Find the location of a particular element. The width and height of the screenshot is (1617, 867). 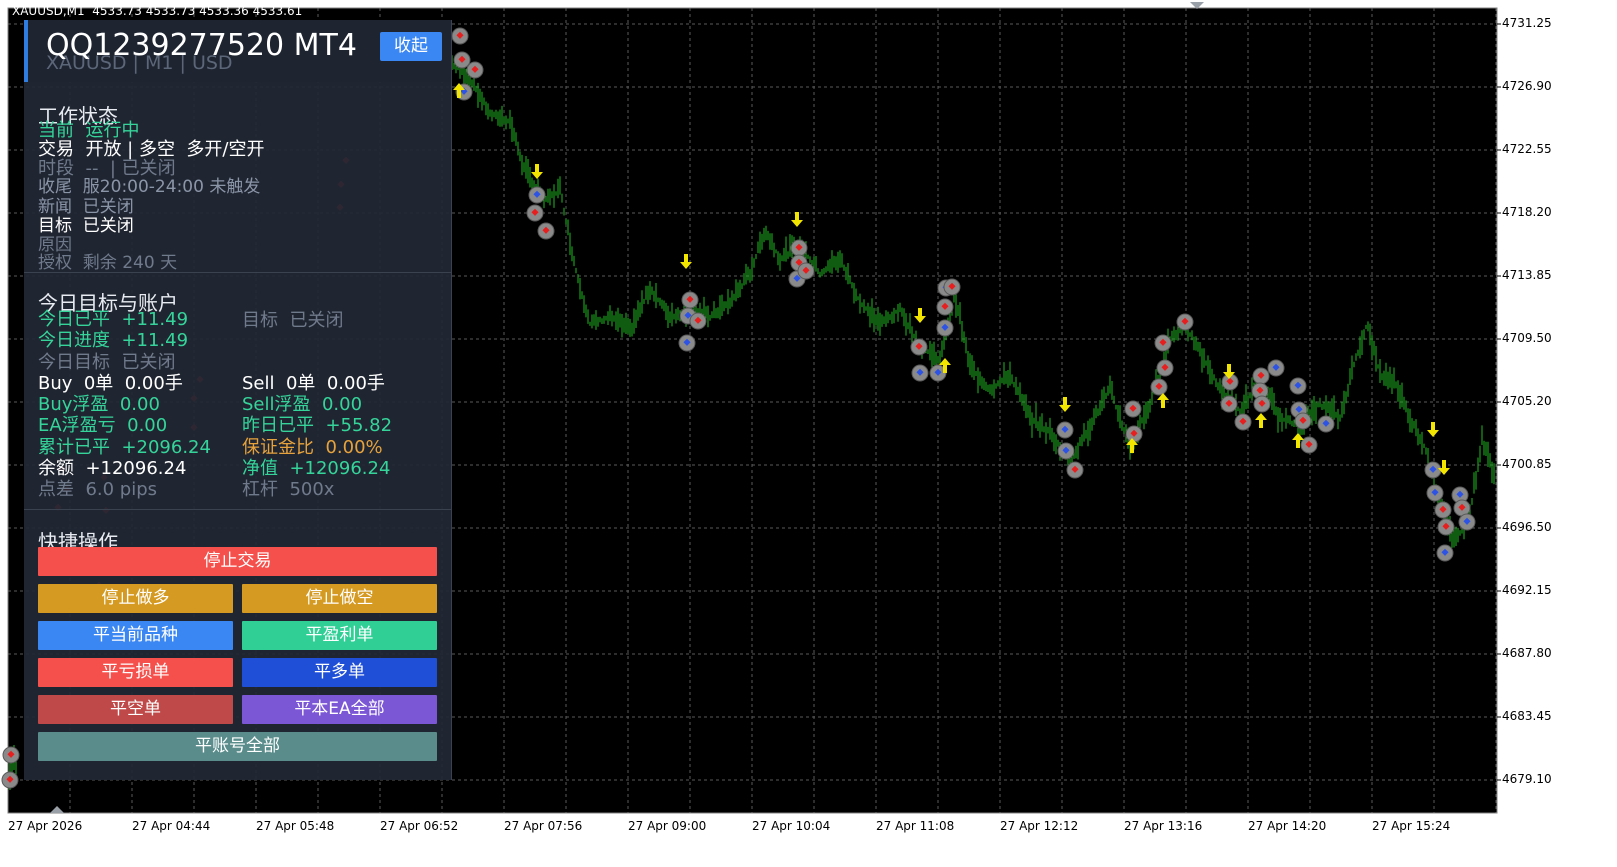

price-tick-label: 4679.10 is located at coordinates (1527, 779).